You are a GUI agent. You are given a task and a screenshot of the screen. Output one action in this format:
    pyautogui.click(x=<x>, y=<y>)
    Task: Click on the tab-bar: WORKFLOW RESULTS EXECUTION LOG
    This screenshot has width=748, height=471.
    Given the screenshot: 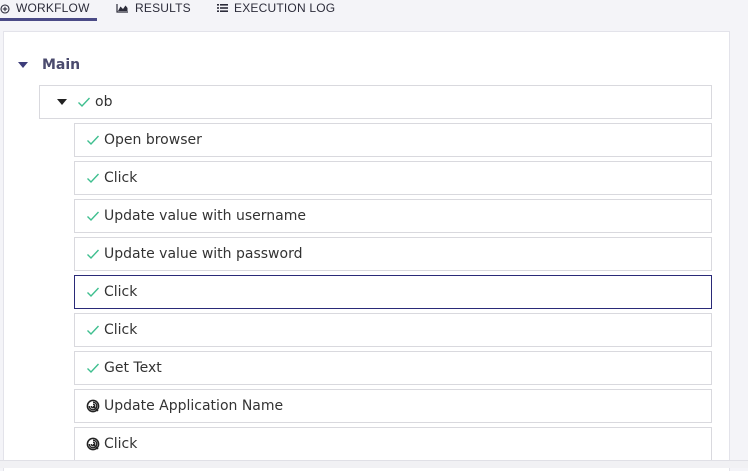 What is the action you would take?
    pyautogui.click(x=374, y=11)
    